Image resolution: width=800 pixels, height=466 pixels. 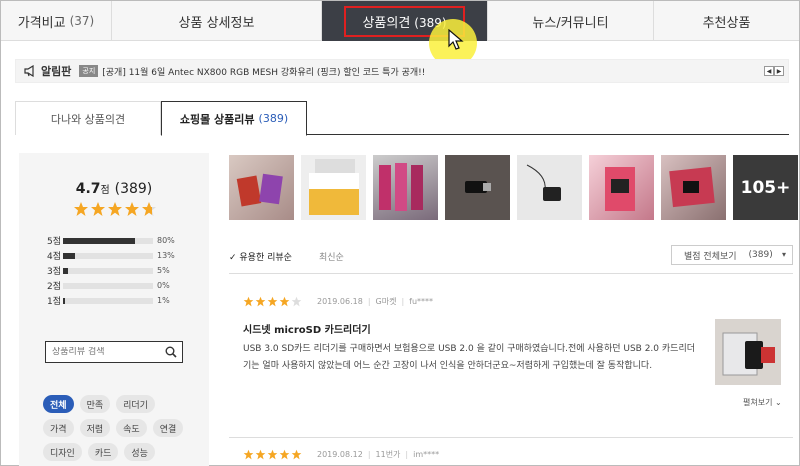 I want to click on tab-mall-reviews: 쇼핑몰 상품리뷰 (389), so click(x=234, y=118).